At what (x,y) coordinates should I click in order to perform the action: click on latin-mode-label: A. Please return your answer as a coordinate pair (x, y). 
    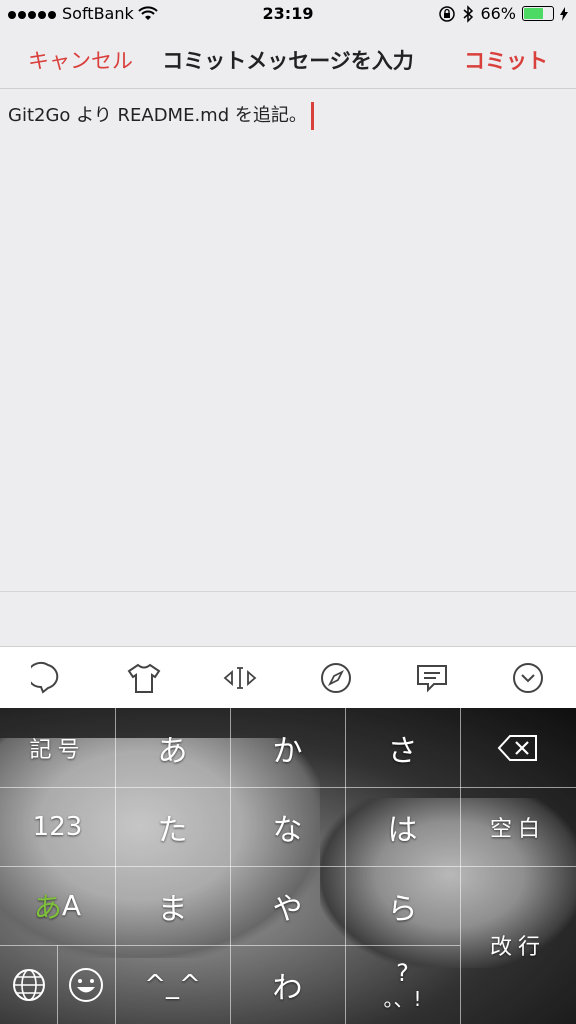
    Looking at the image, I should click on (71, 905).